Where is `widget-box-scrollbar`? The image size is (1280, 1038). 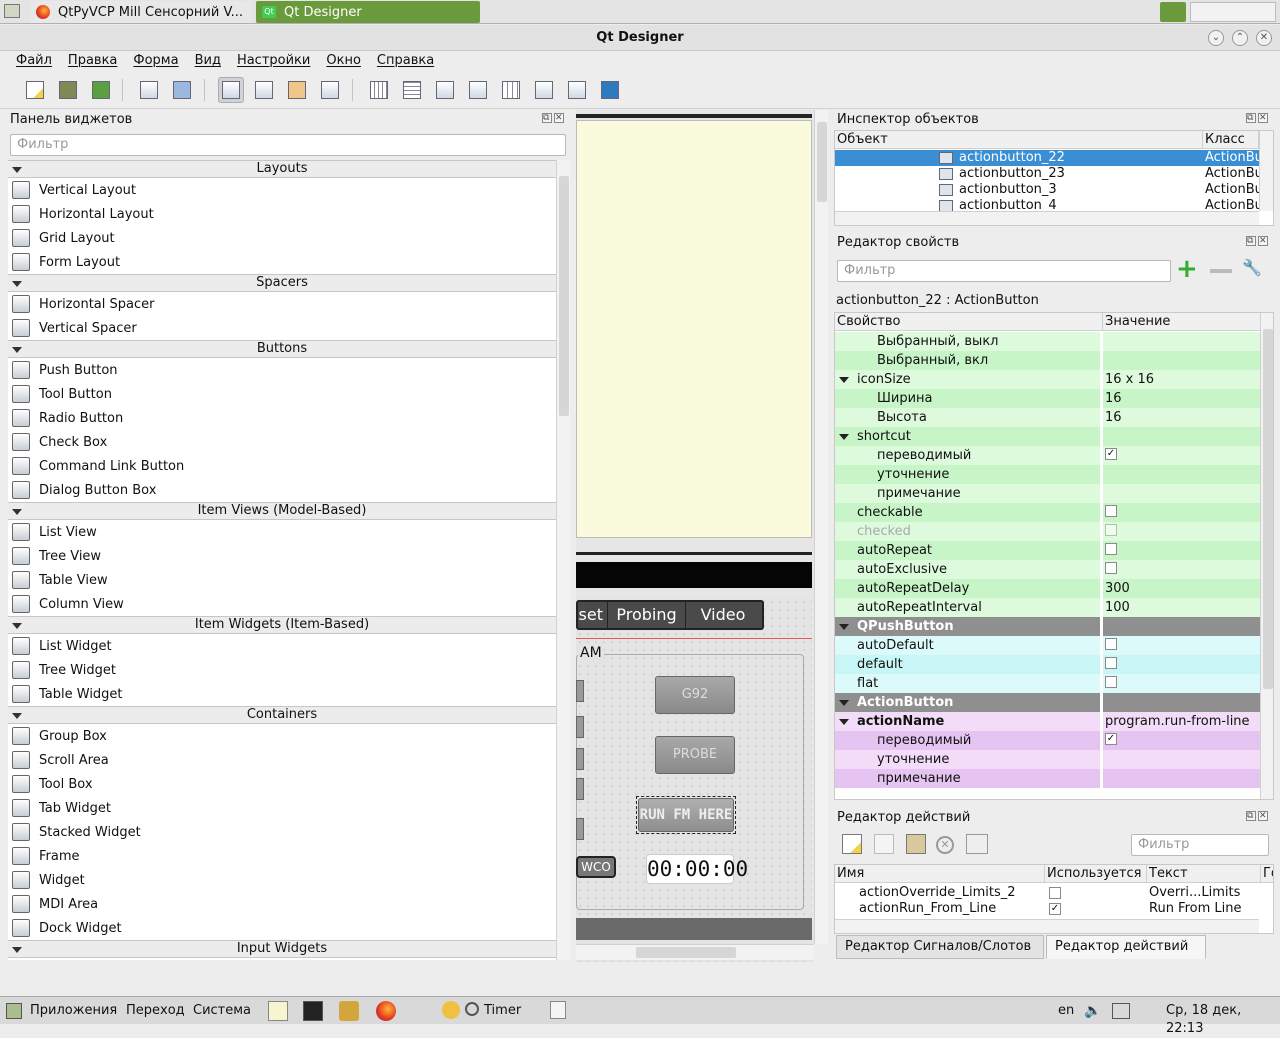 widget-box-scrollbar is located at coordinates (563, 560).